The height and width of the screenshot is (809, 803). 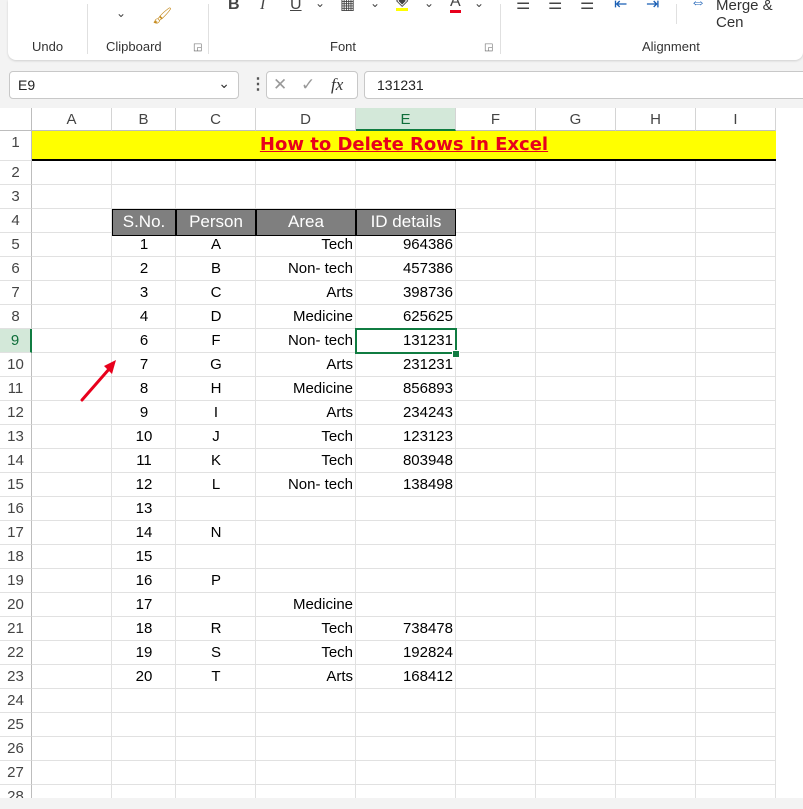 I want to click on cell-a20, so click(x=72, y=605).